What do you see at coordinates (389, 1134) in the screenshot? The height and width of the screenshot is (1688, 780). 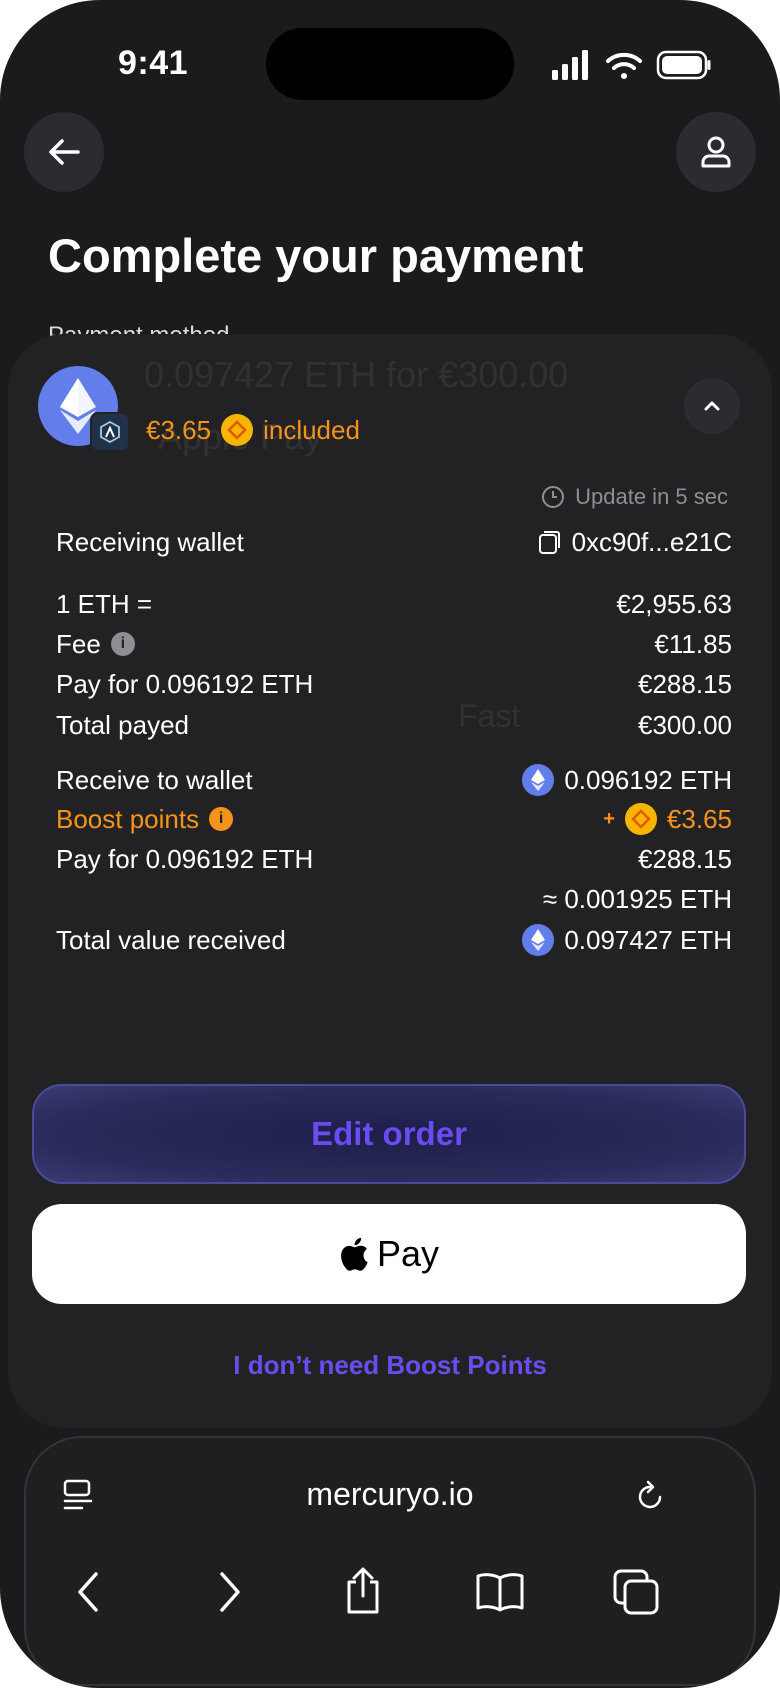 I see `edit-order-button: Edit order` at bounding box center [389, 1134].